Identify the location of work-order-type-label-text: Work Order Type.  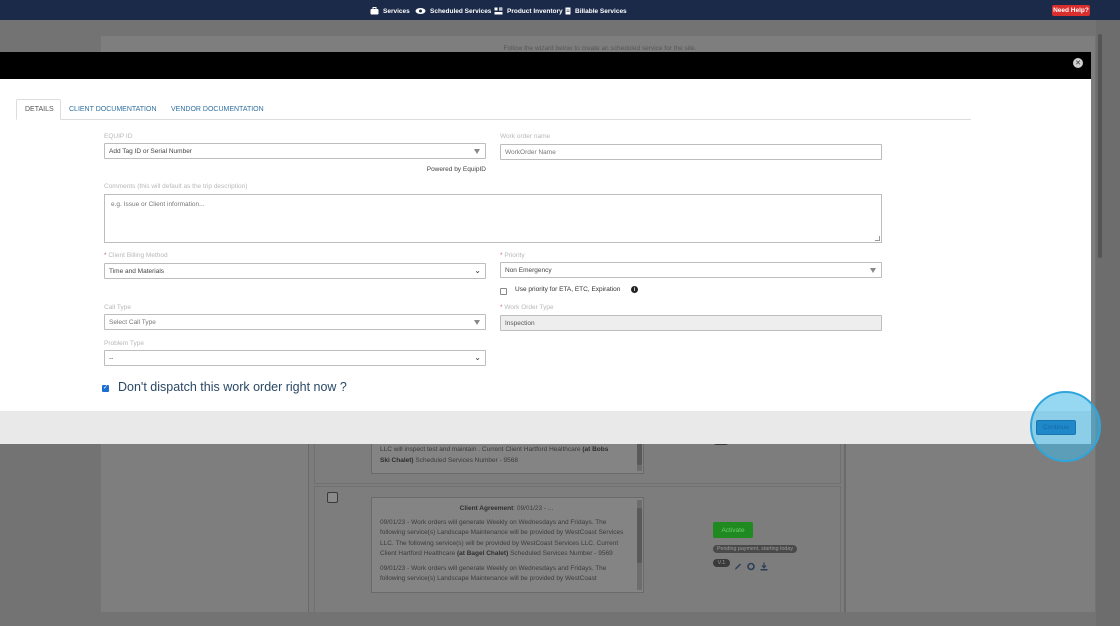
(529, 307).